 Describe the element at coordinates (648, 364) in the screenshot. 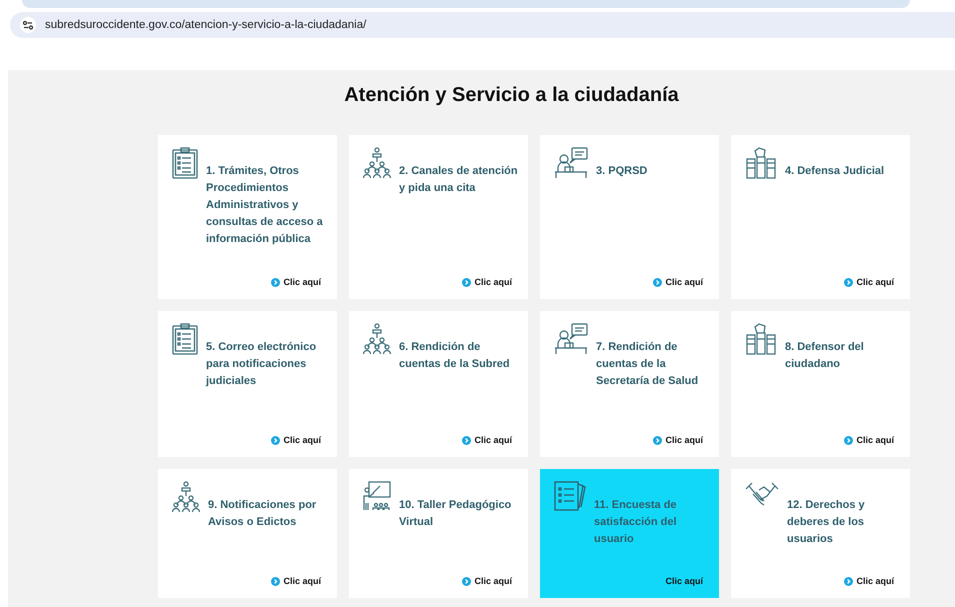

I see `card-title: 7. Rendición de cuentas de la Secretaría de Salud` at that location.